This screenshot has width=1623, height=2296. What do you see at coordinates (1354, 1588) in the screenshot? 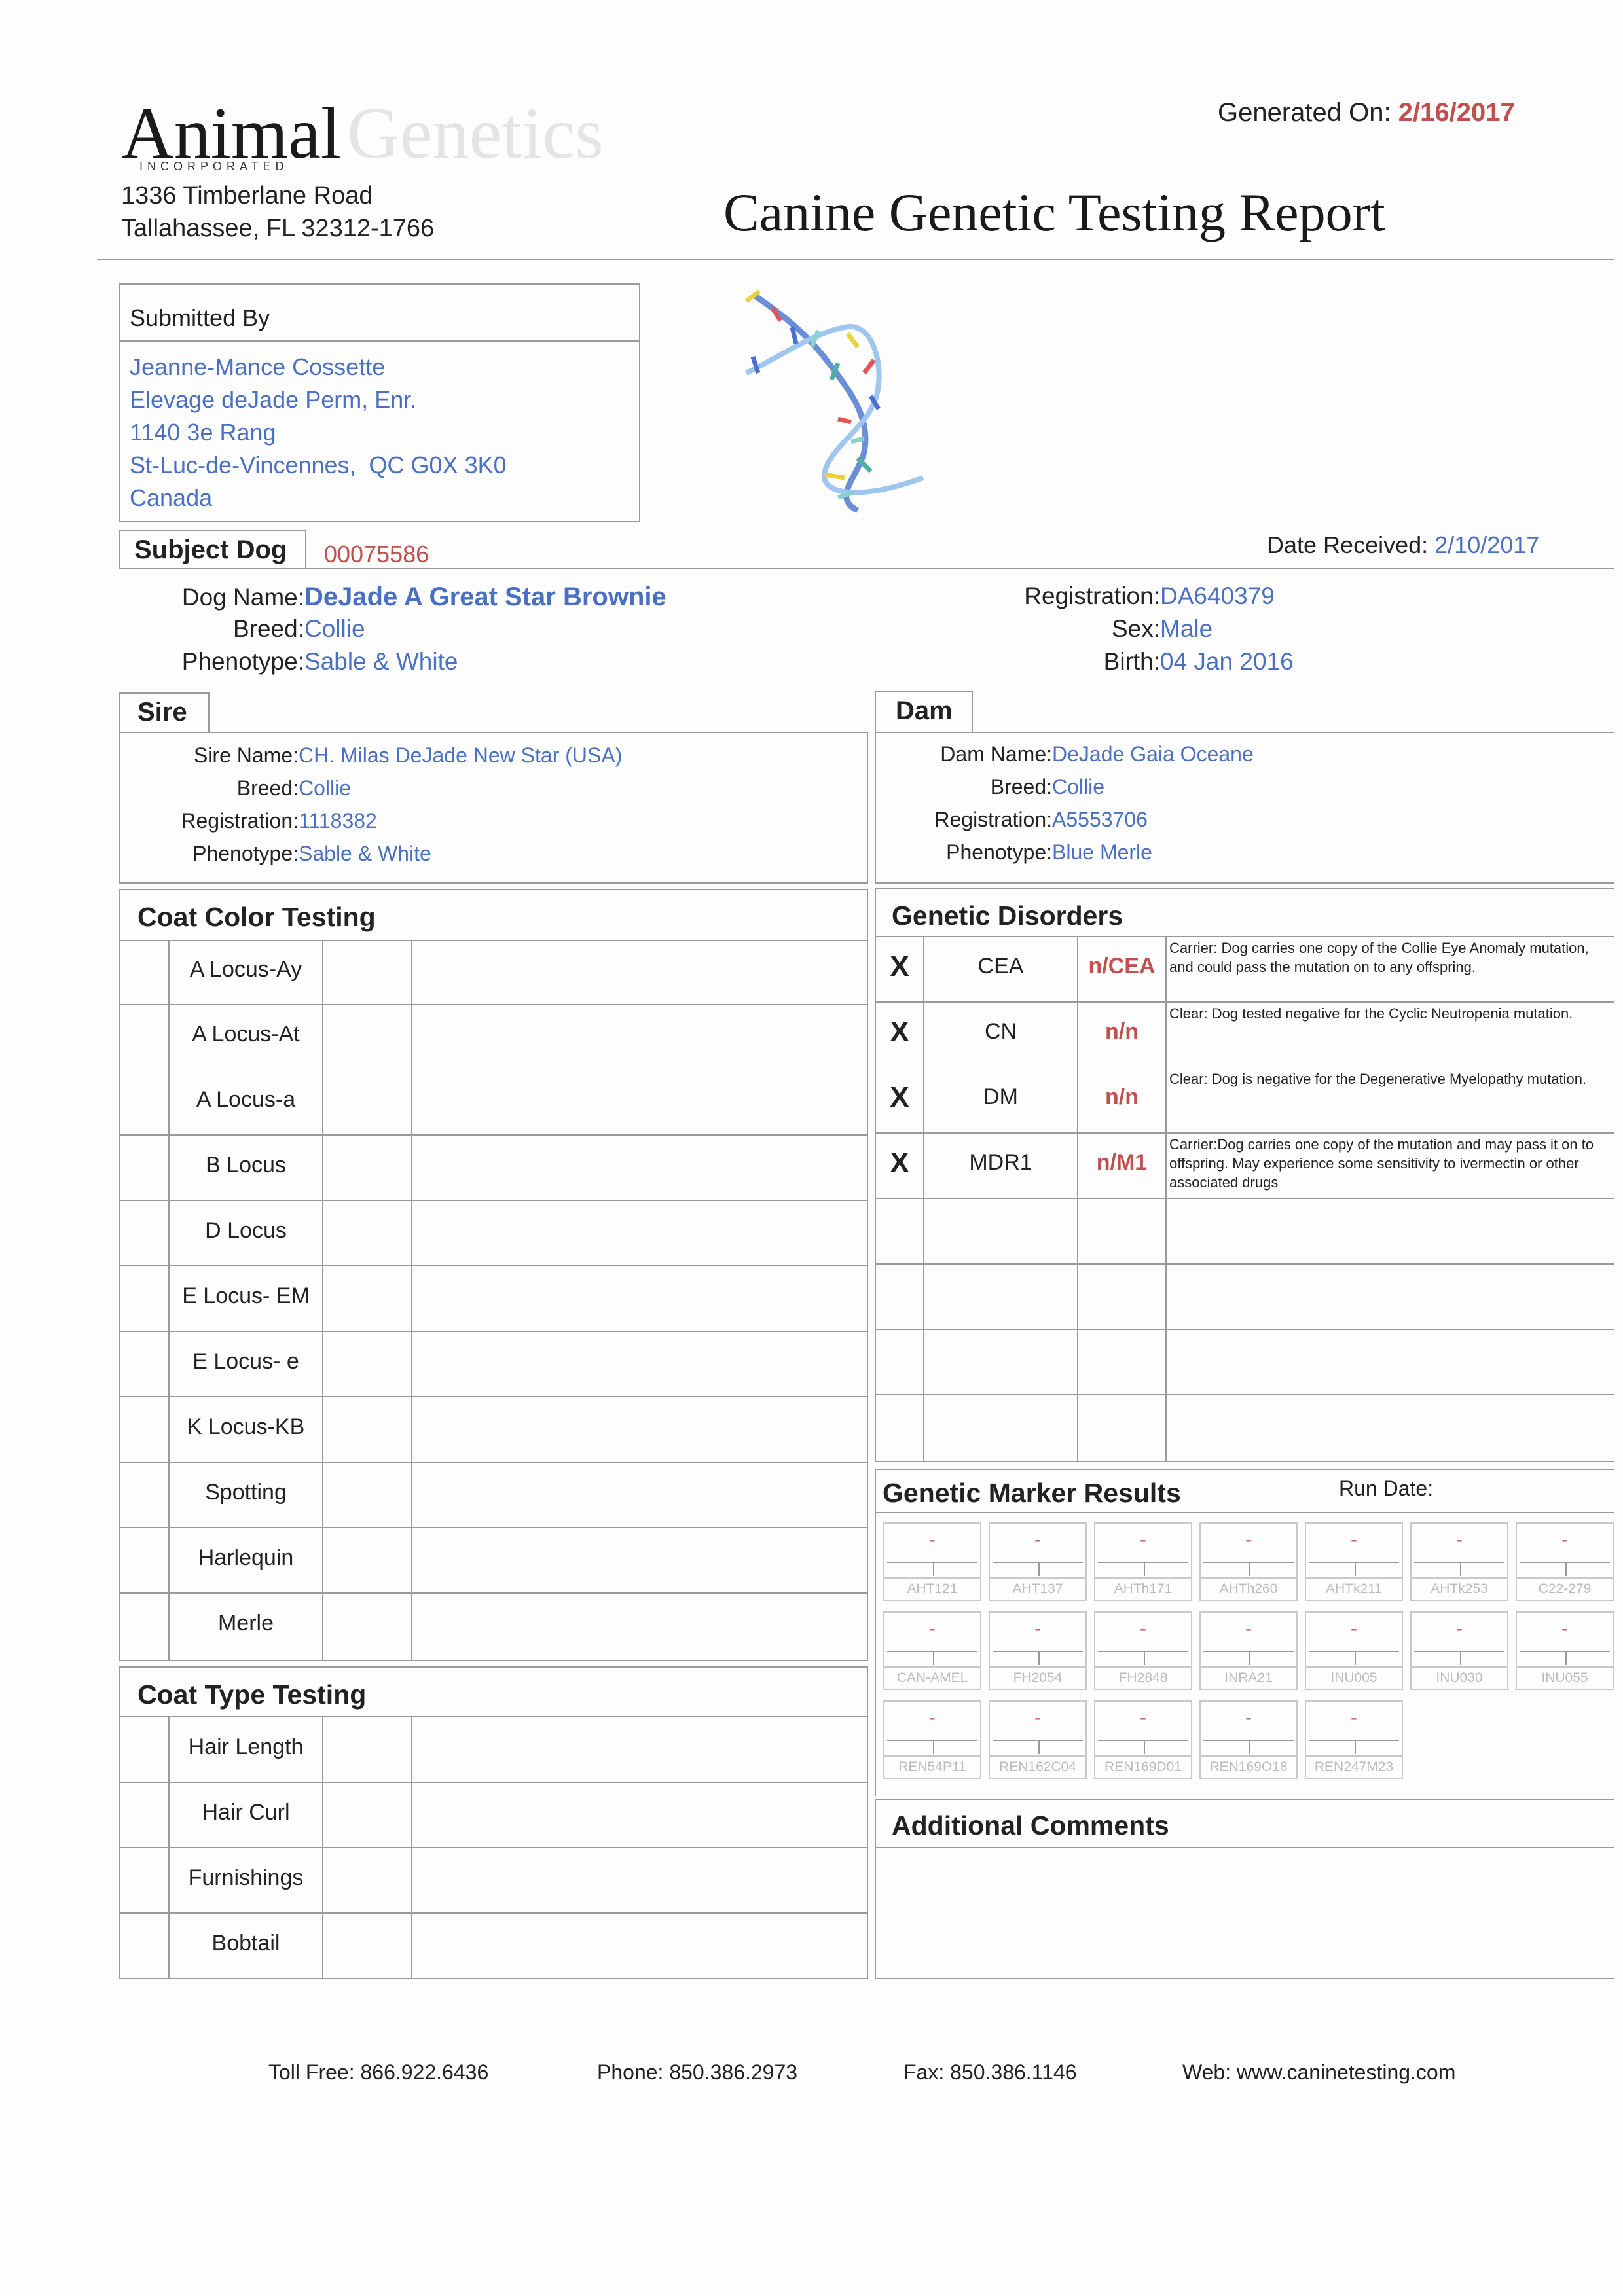
I see `marker-name: AHTk211` at bounding box center [1354, 1588].